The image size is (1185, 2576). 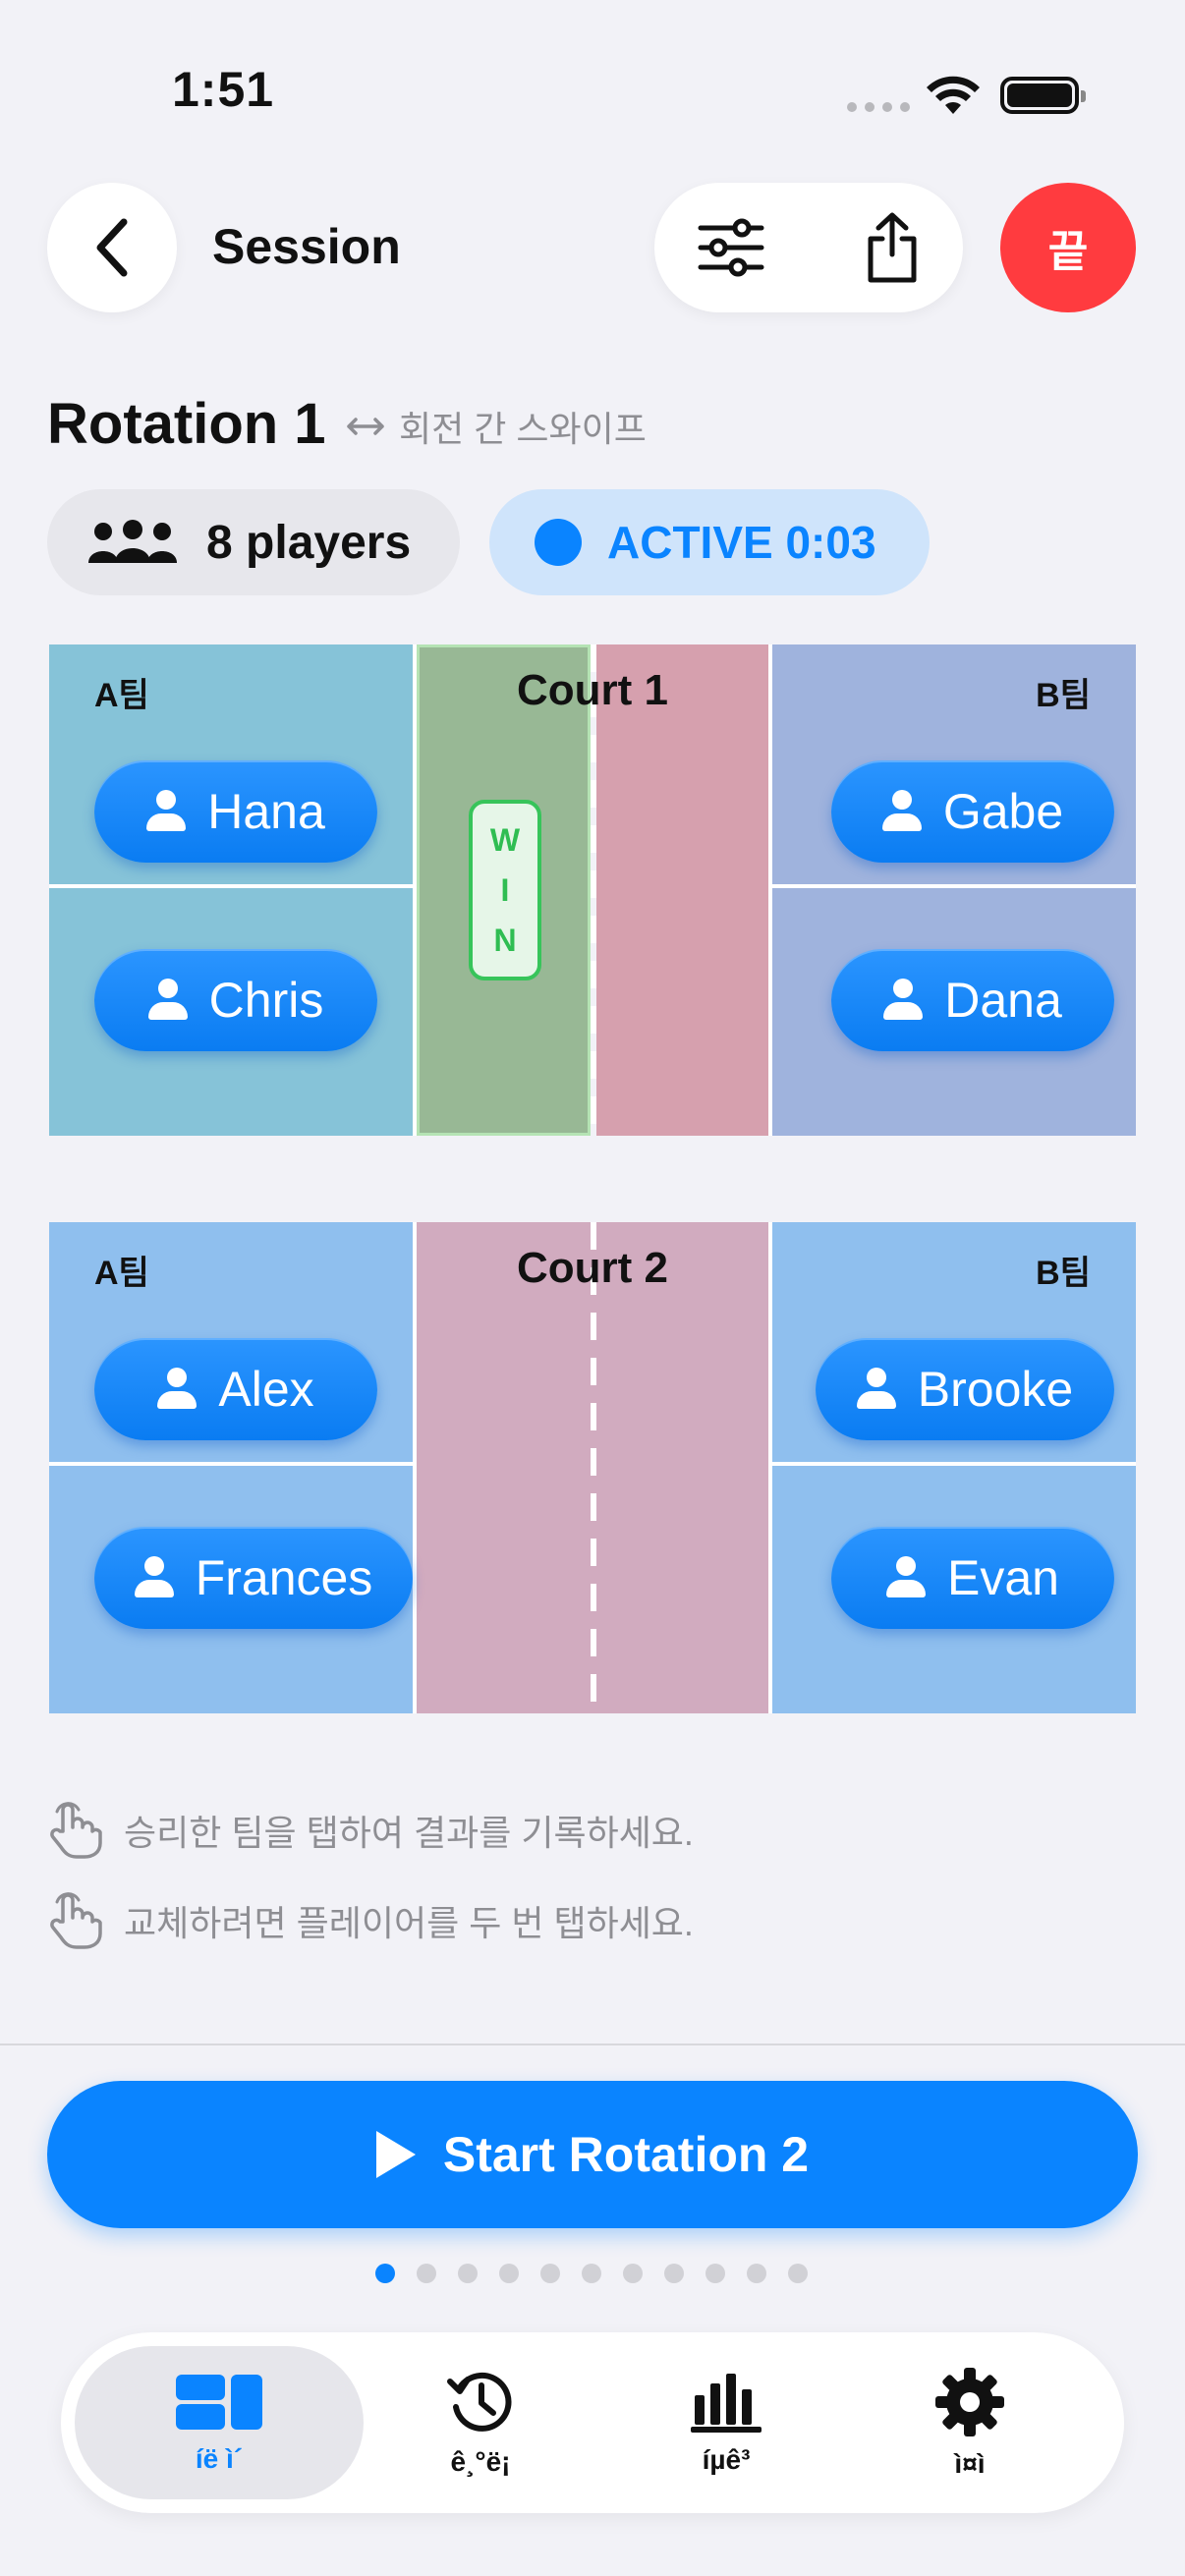 I want to click on divider, so click(x=592, y=2044).